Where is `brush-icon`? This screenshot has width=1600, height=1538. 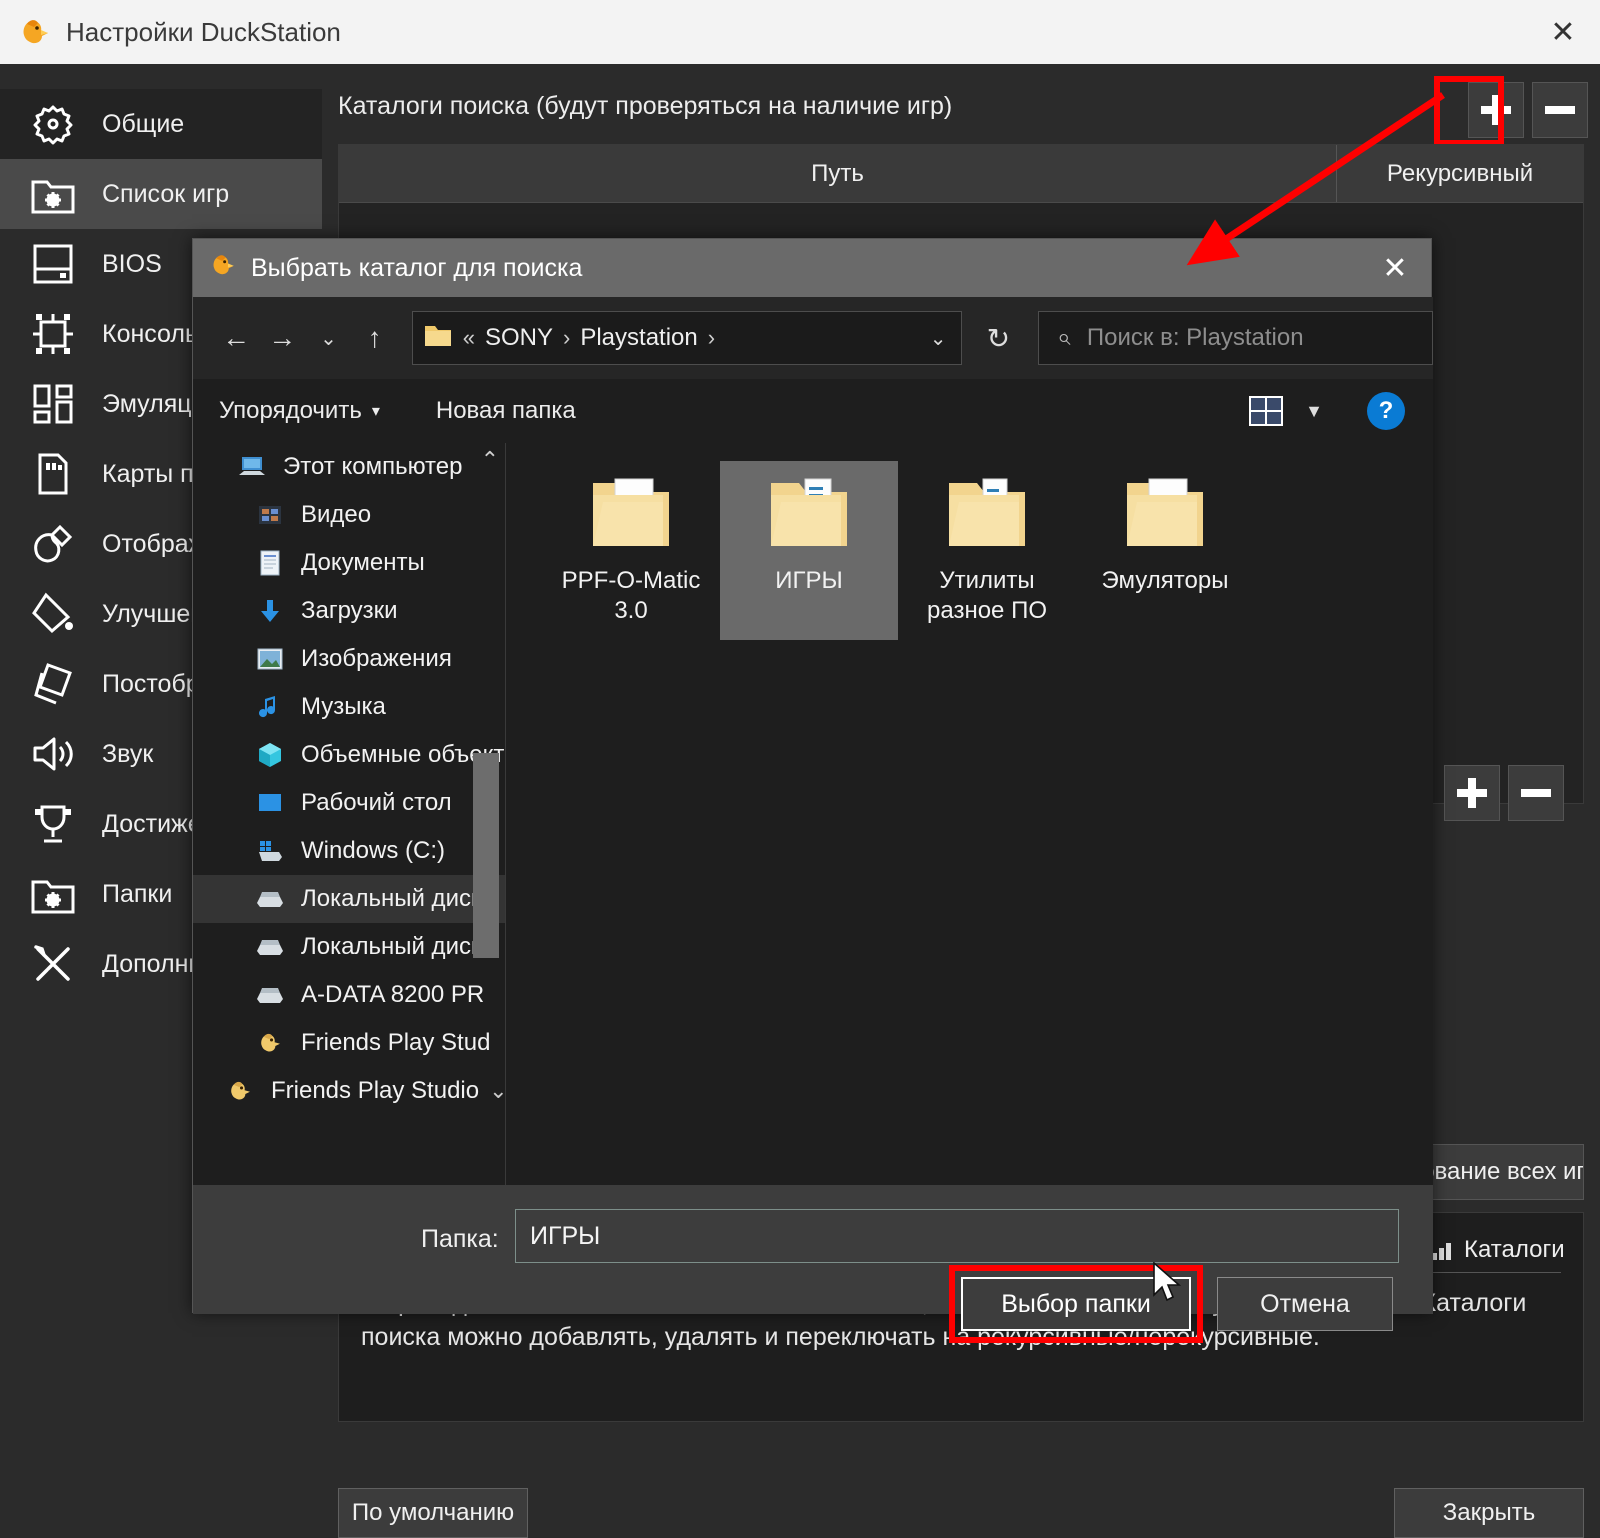 brush-icon is located at coordinates (53, 544).